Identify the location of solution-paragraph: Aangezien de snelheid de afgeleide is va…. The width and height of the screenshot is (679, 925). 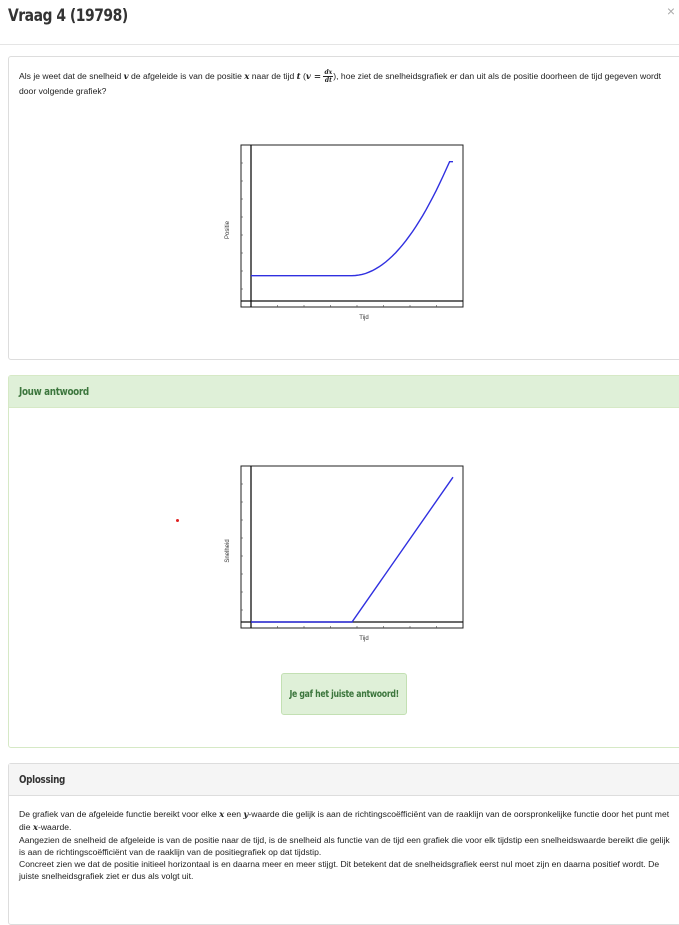
(344, 846).